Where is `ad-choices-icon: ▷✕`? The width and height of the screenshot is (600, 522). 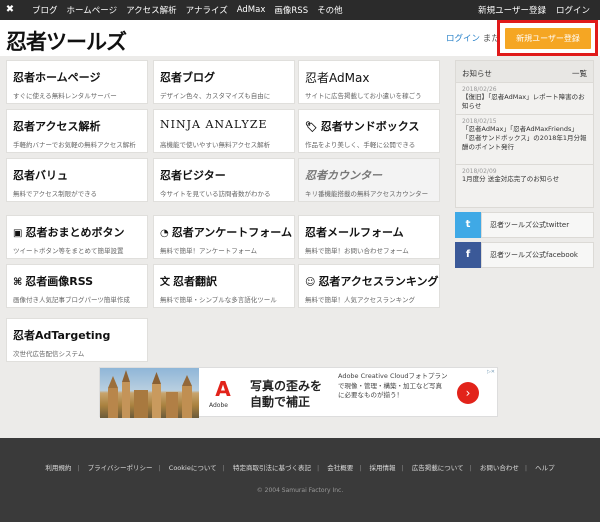
ad-choices-icon: ▷✕ is located at coordinates (491, 372).